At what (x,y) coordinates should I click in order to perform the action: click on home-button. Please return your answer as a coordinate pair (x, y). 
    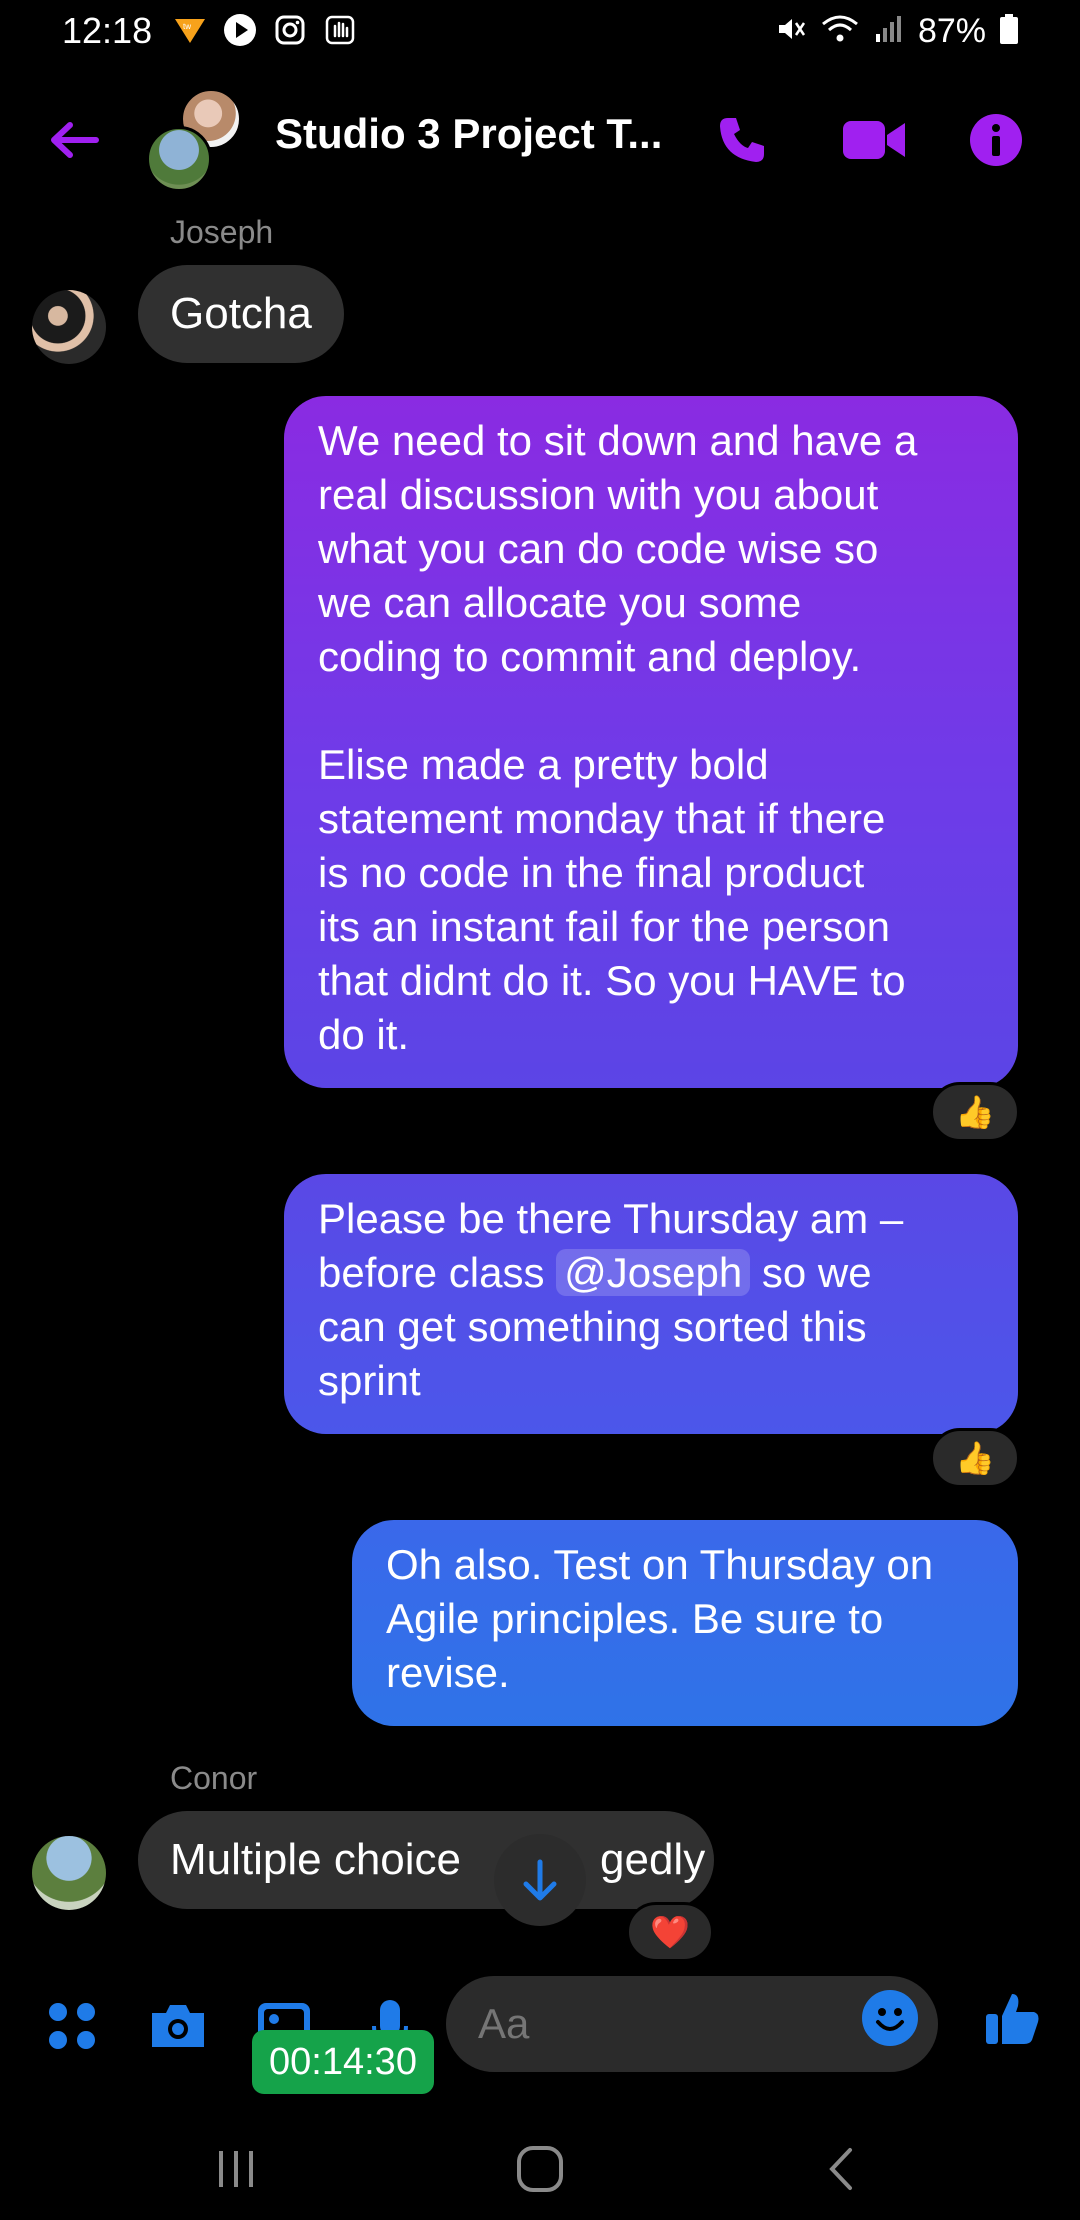
    Looking at the image, I should click on (540, 2169).